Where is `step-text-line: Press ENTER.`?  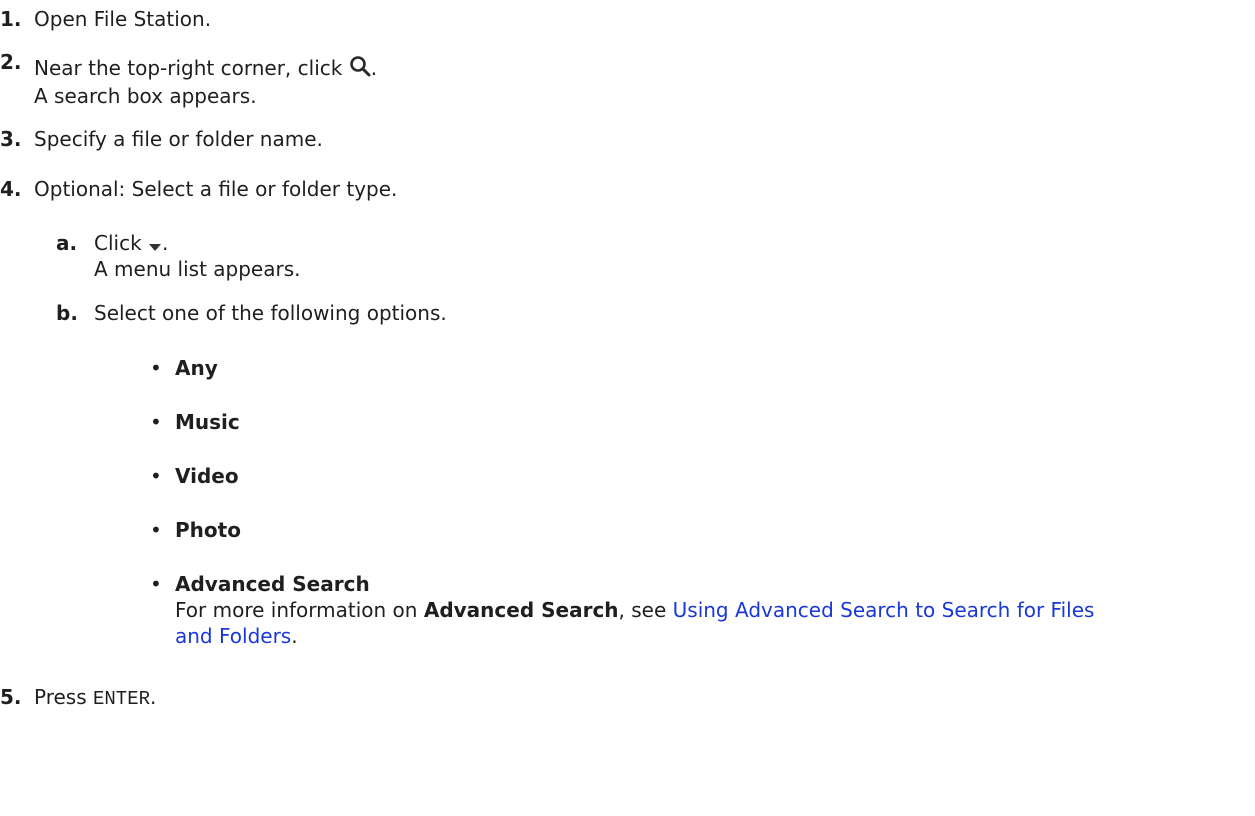 step-text-line: Press ENTER. is located at coordinates (95, 698).